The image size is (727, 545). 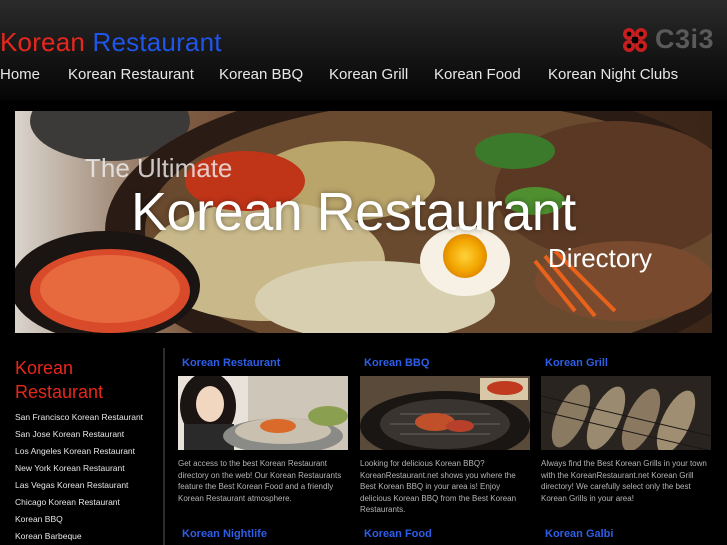 I want to click on brand-name: C3i3, so click(x=685, y=39).